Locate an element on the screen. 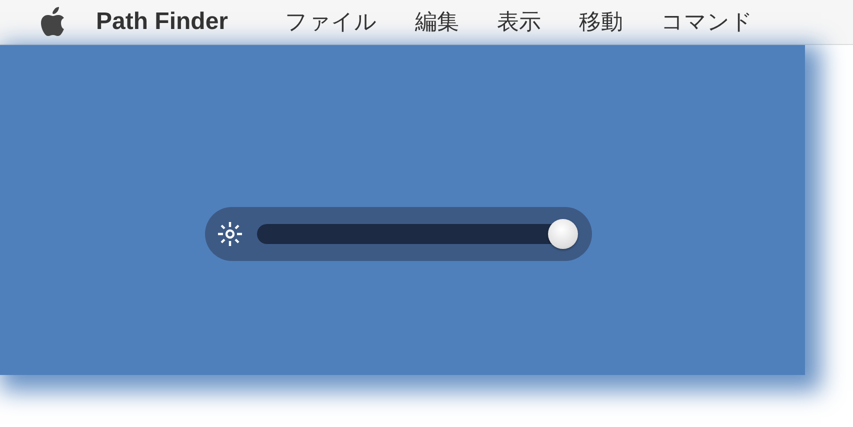 This screenshot has width=853, height=427. menu-item: コマンド is located at coordinates (707, 22).